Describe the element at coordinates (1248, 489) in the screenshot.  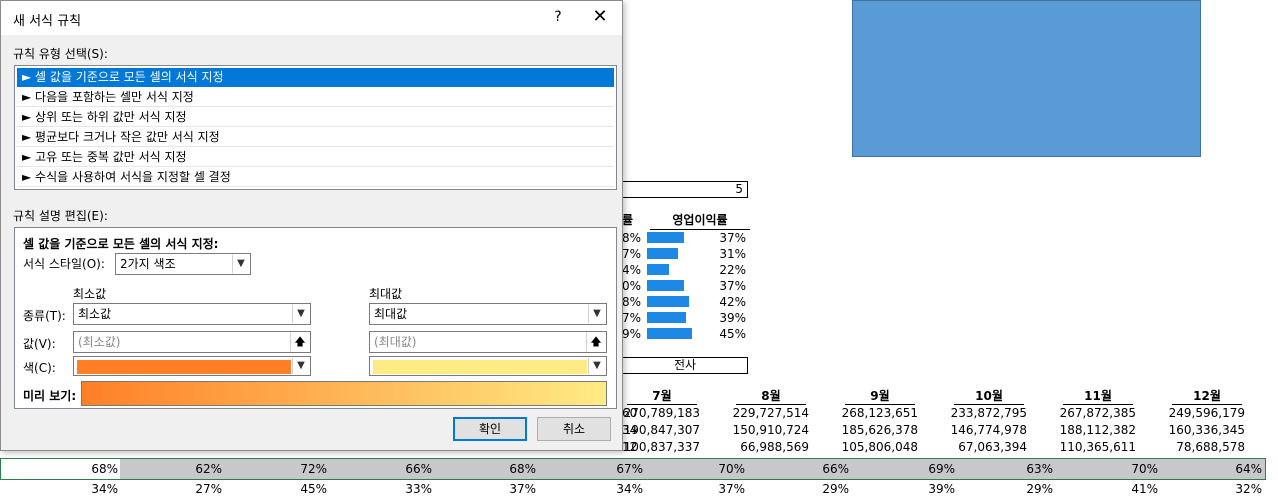
I see `ratio-cell: 32%` at that location.